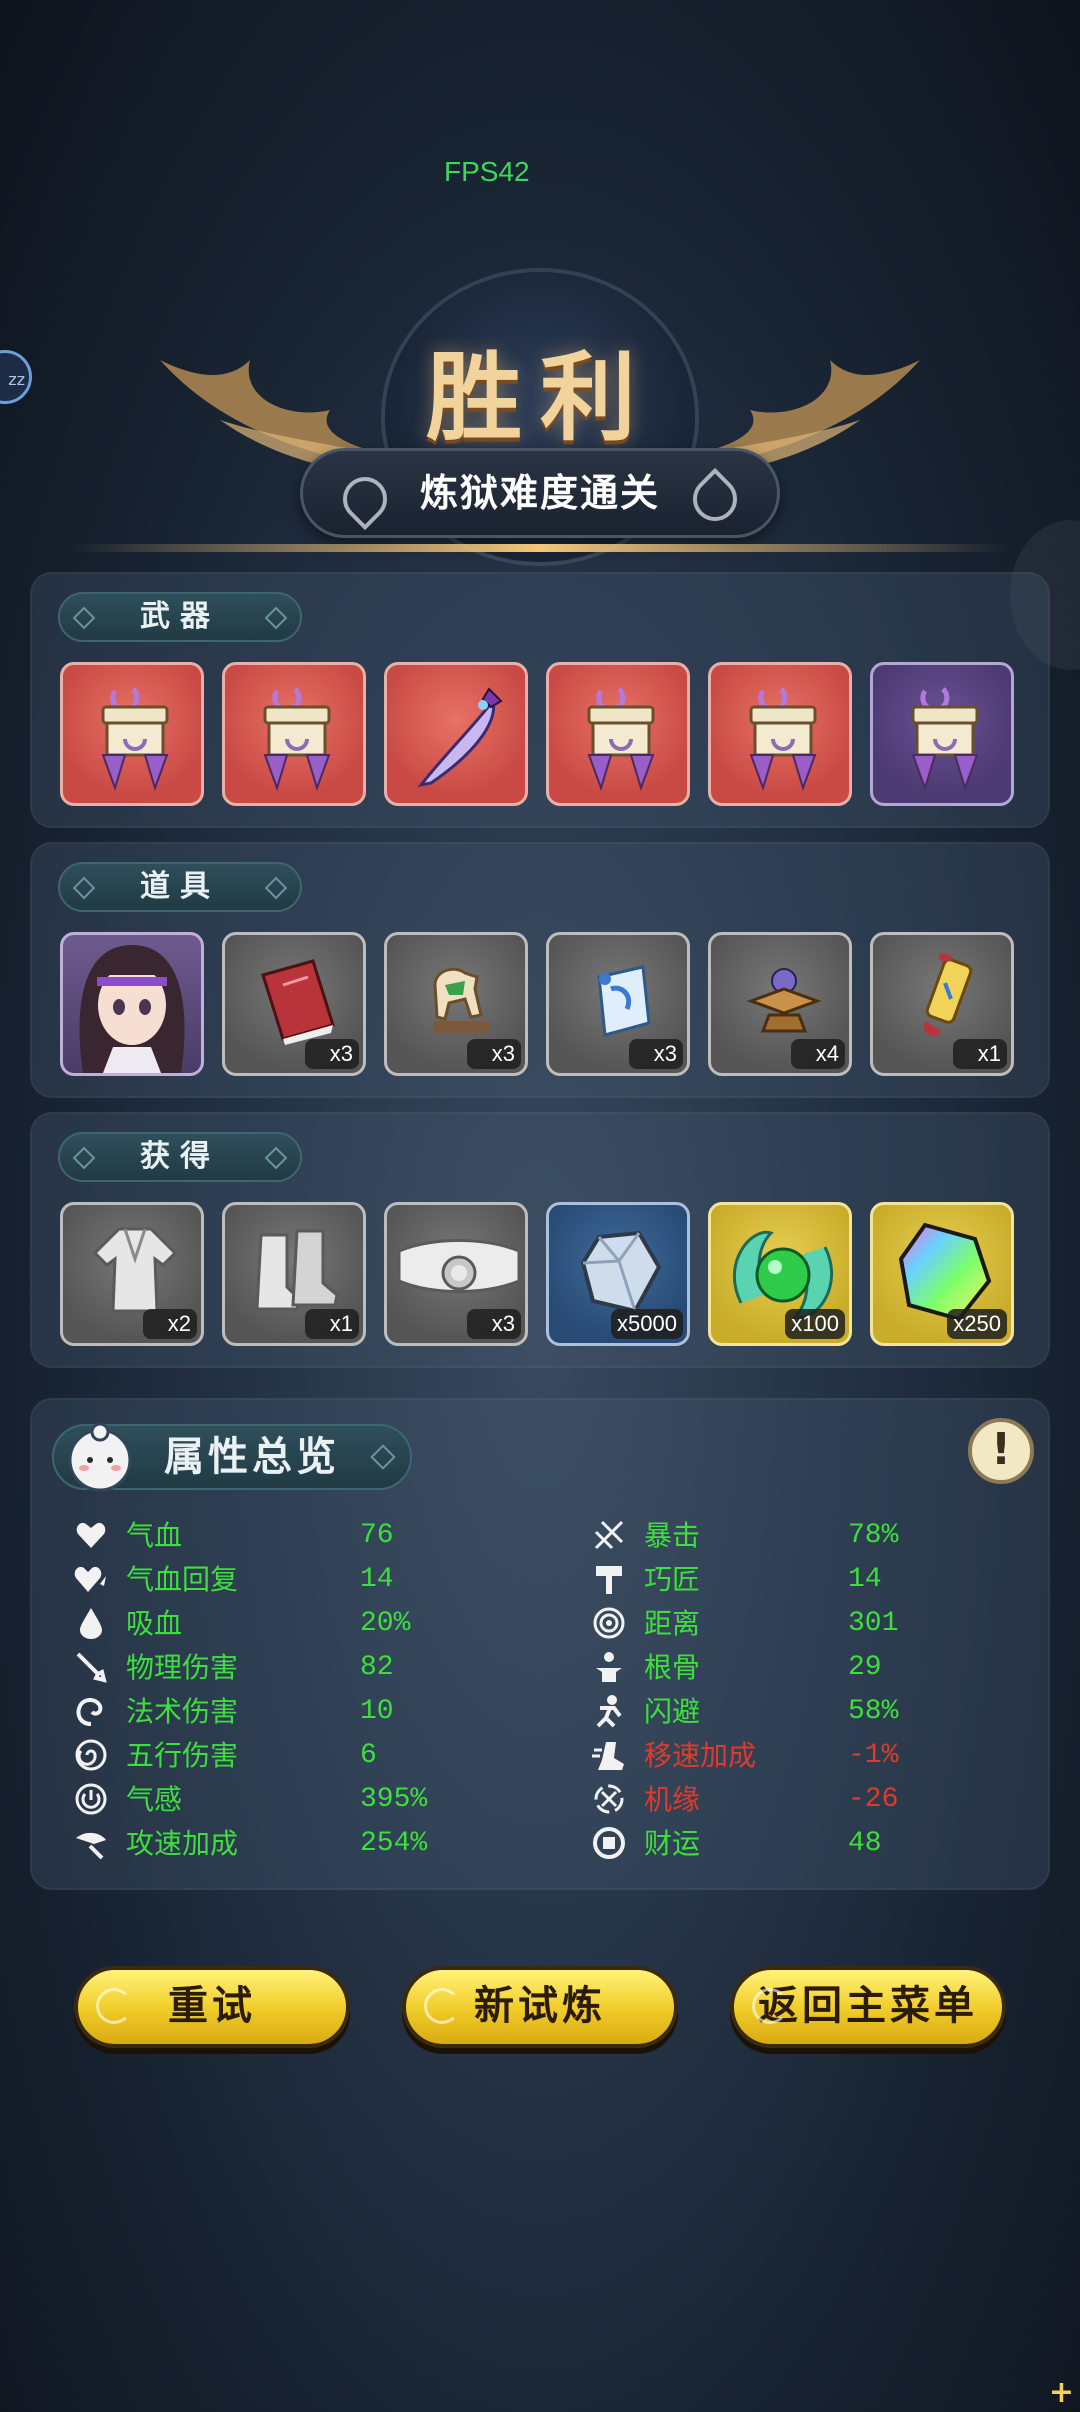 Image resolution: width=1080 pixels, height=2412 pixels. Describe the element at coordinates (304, 1756) in the screenshot. I see `attribute-row: 五行伤害 6` at that location.